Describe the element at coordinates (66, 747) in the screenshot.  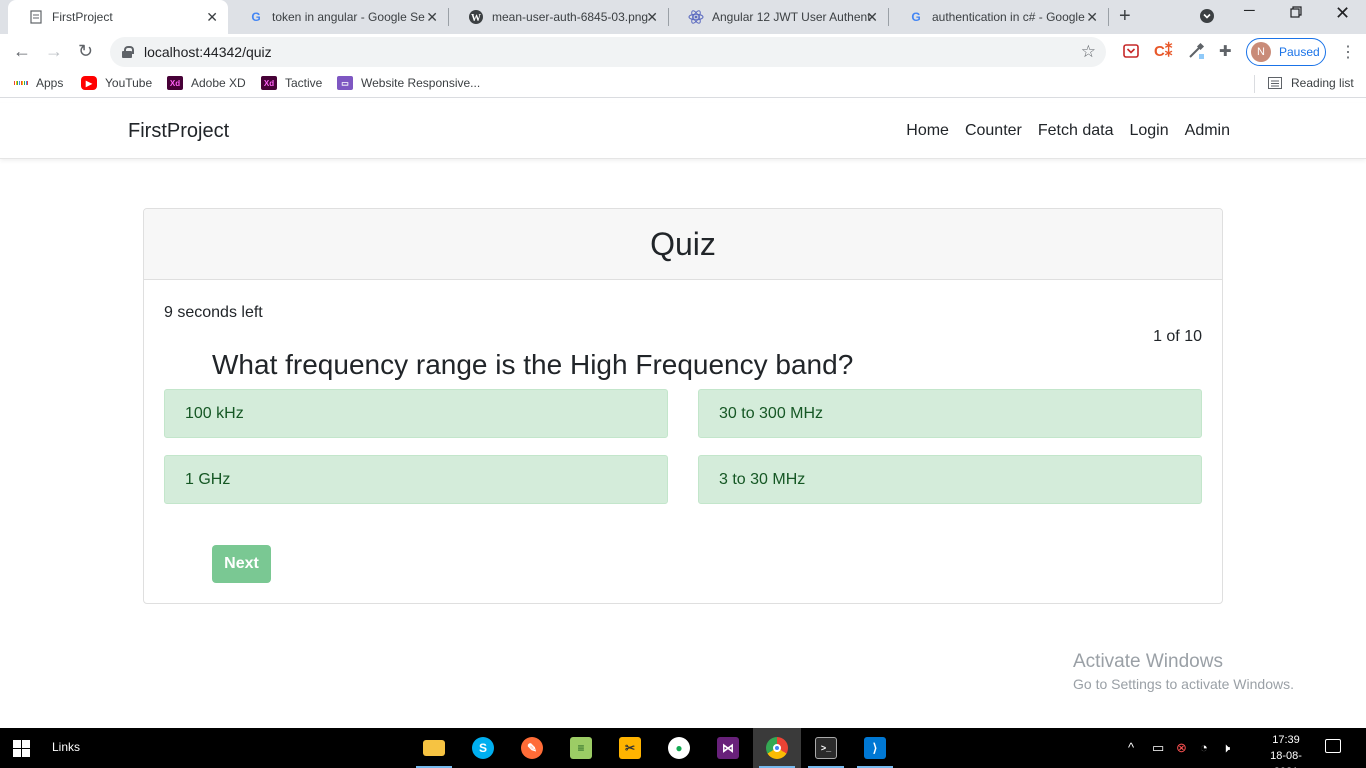
I see `links-toolbar: Links` at that location.